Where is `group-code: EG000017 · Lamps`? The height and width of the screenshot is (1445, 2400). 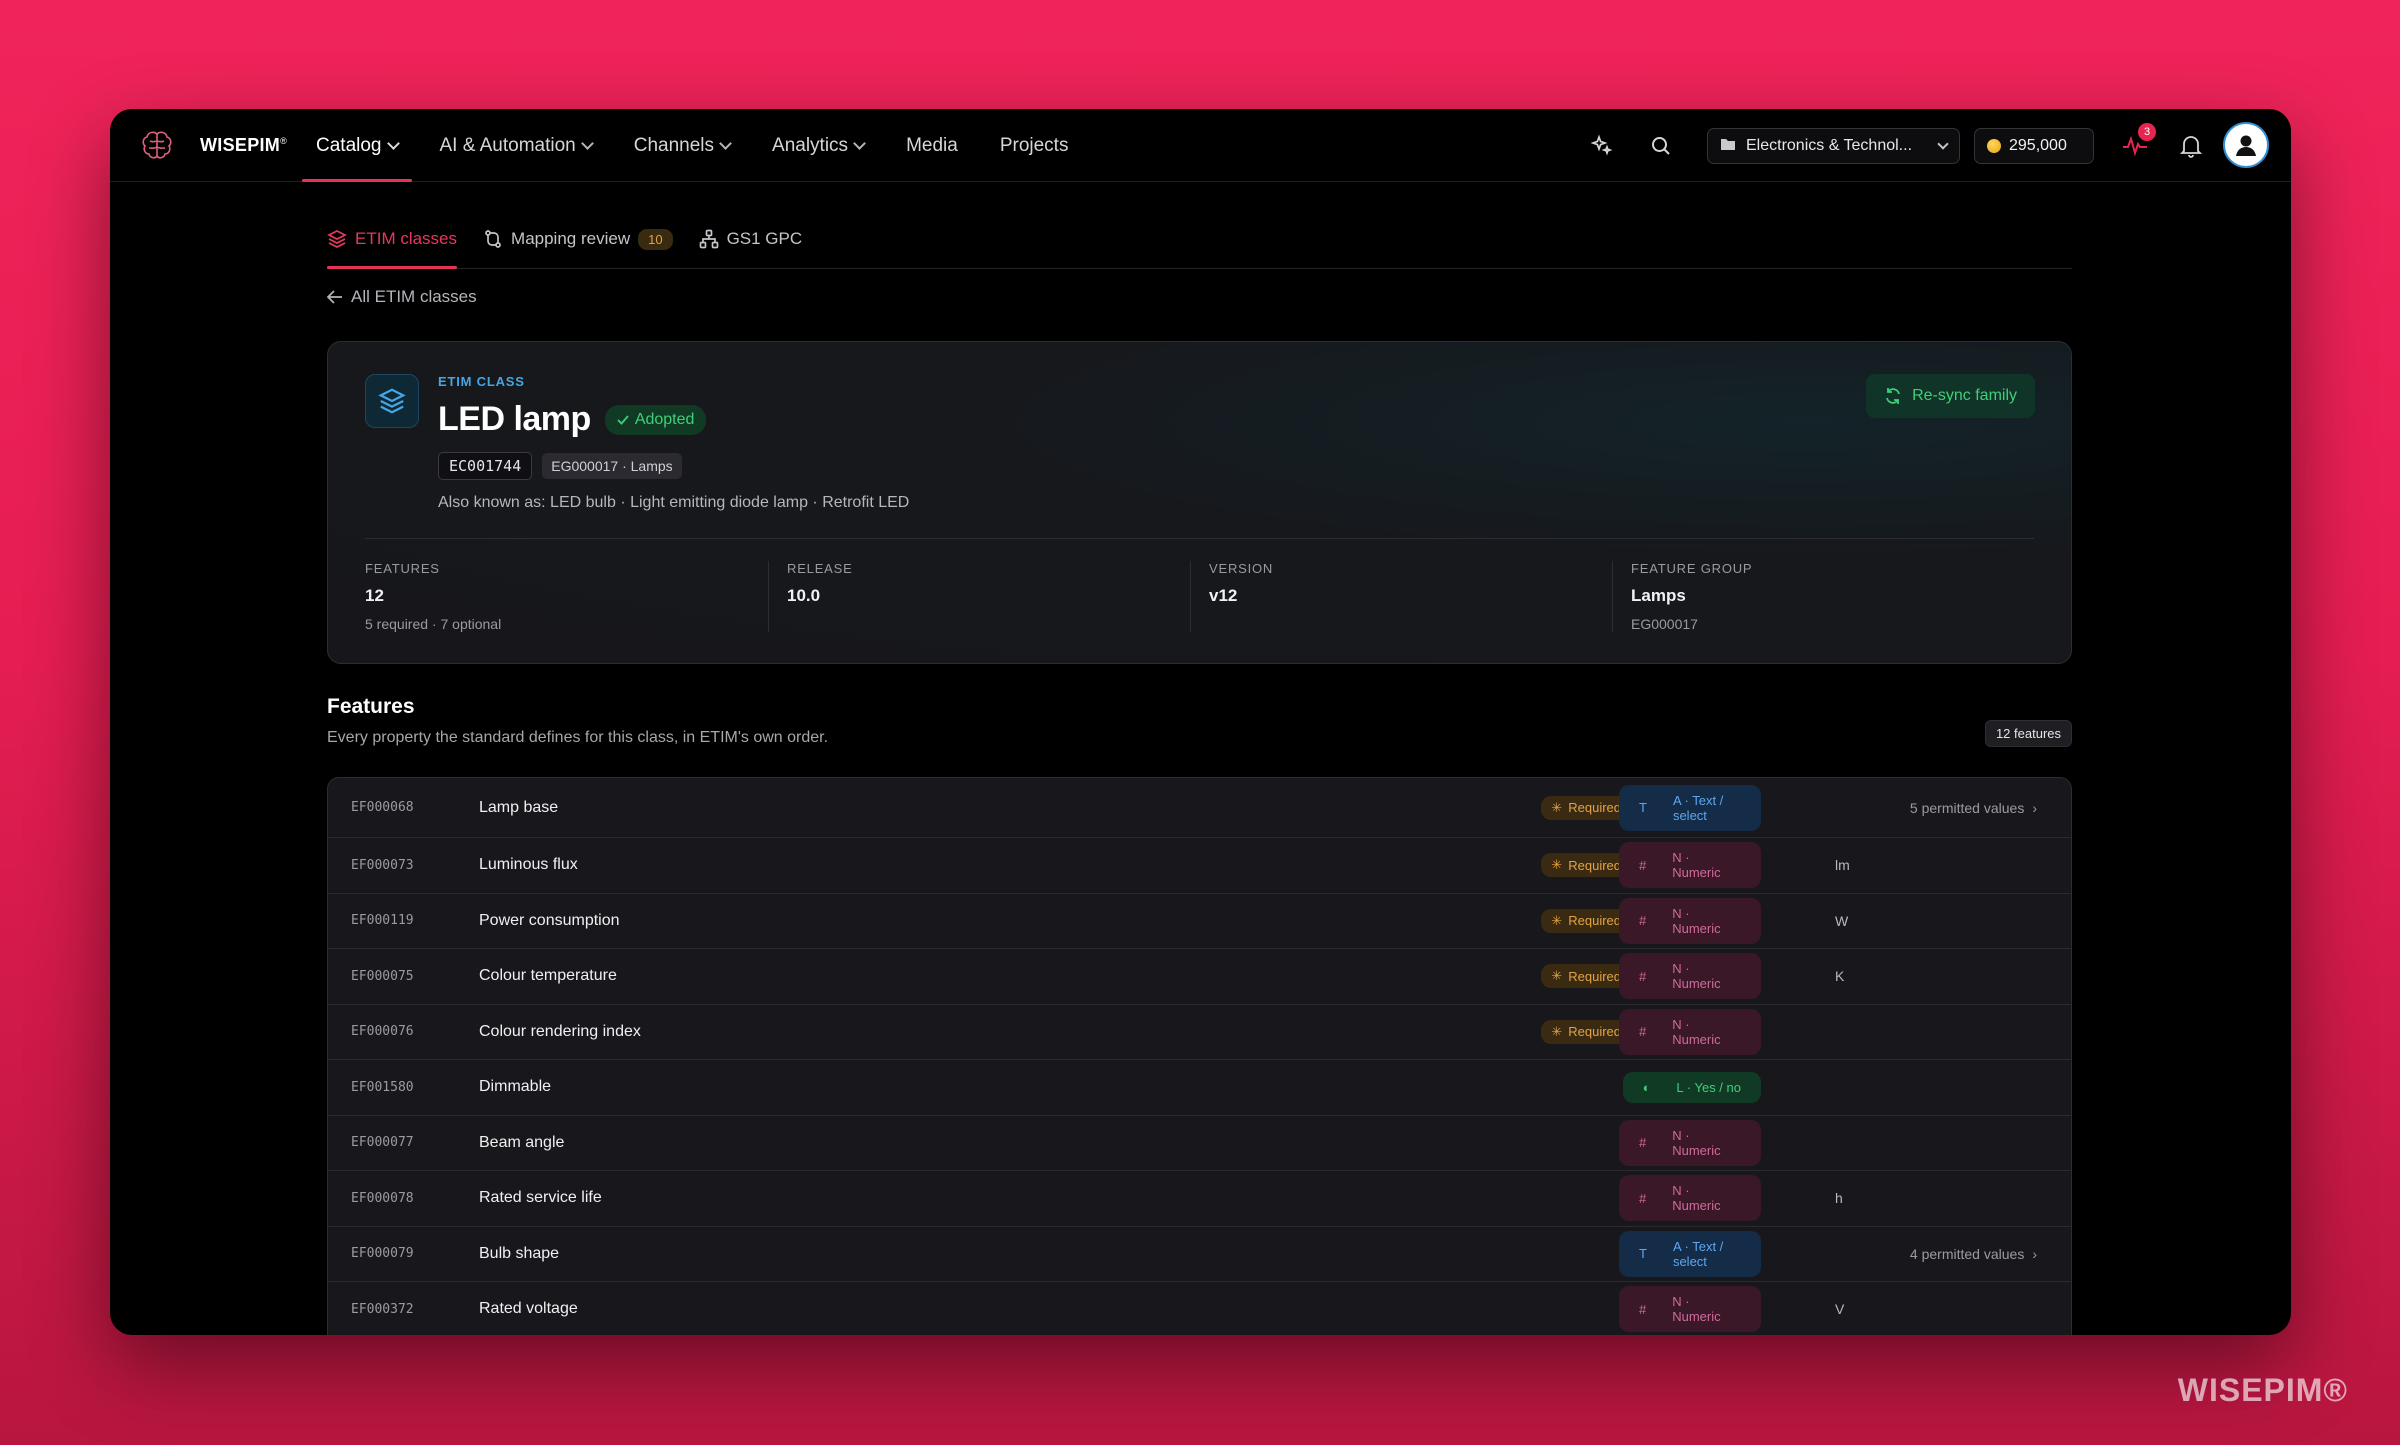 group-code: EG000017 · Lamps is located at coordinates (612, 466).